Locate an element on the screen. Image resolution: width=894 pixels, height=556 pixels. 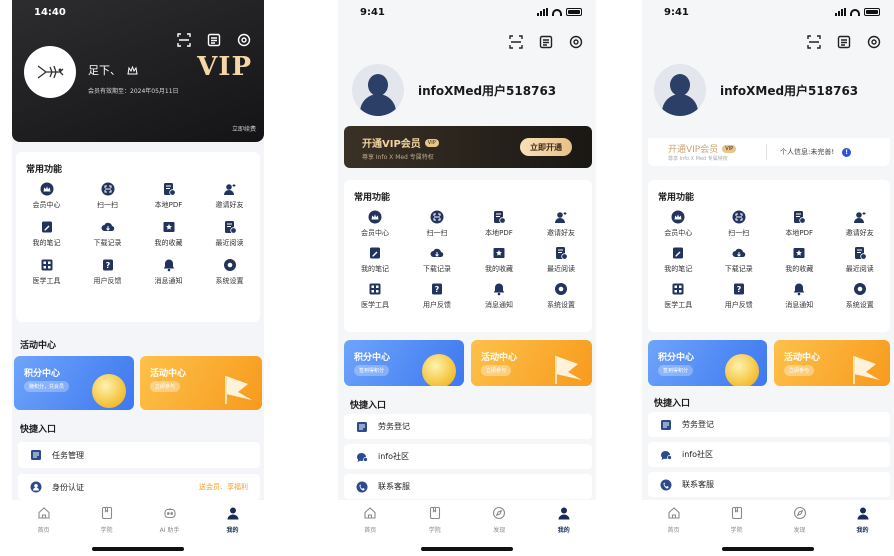
function-label: 我的笔记 is located at coordinates (375, 269).